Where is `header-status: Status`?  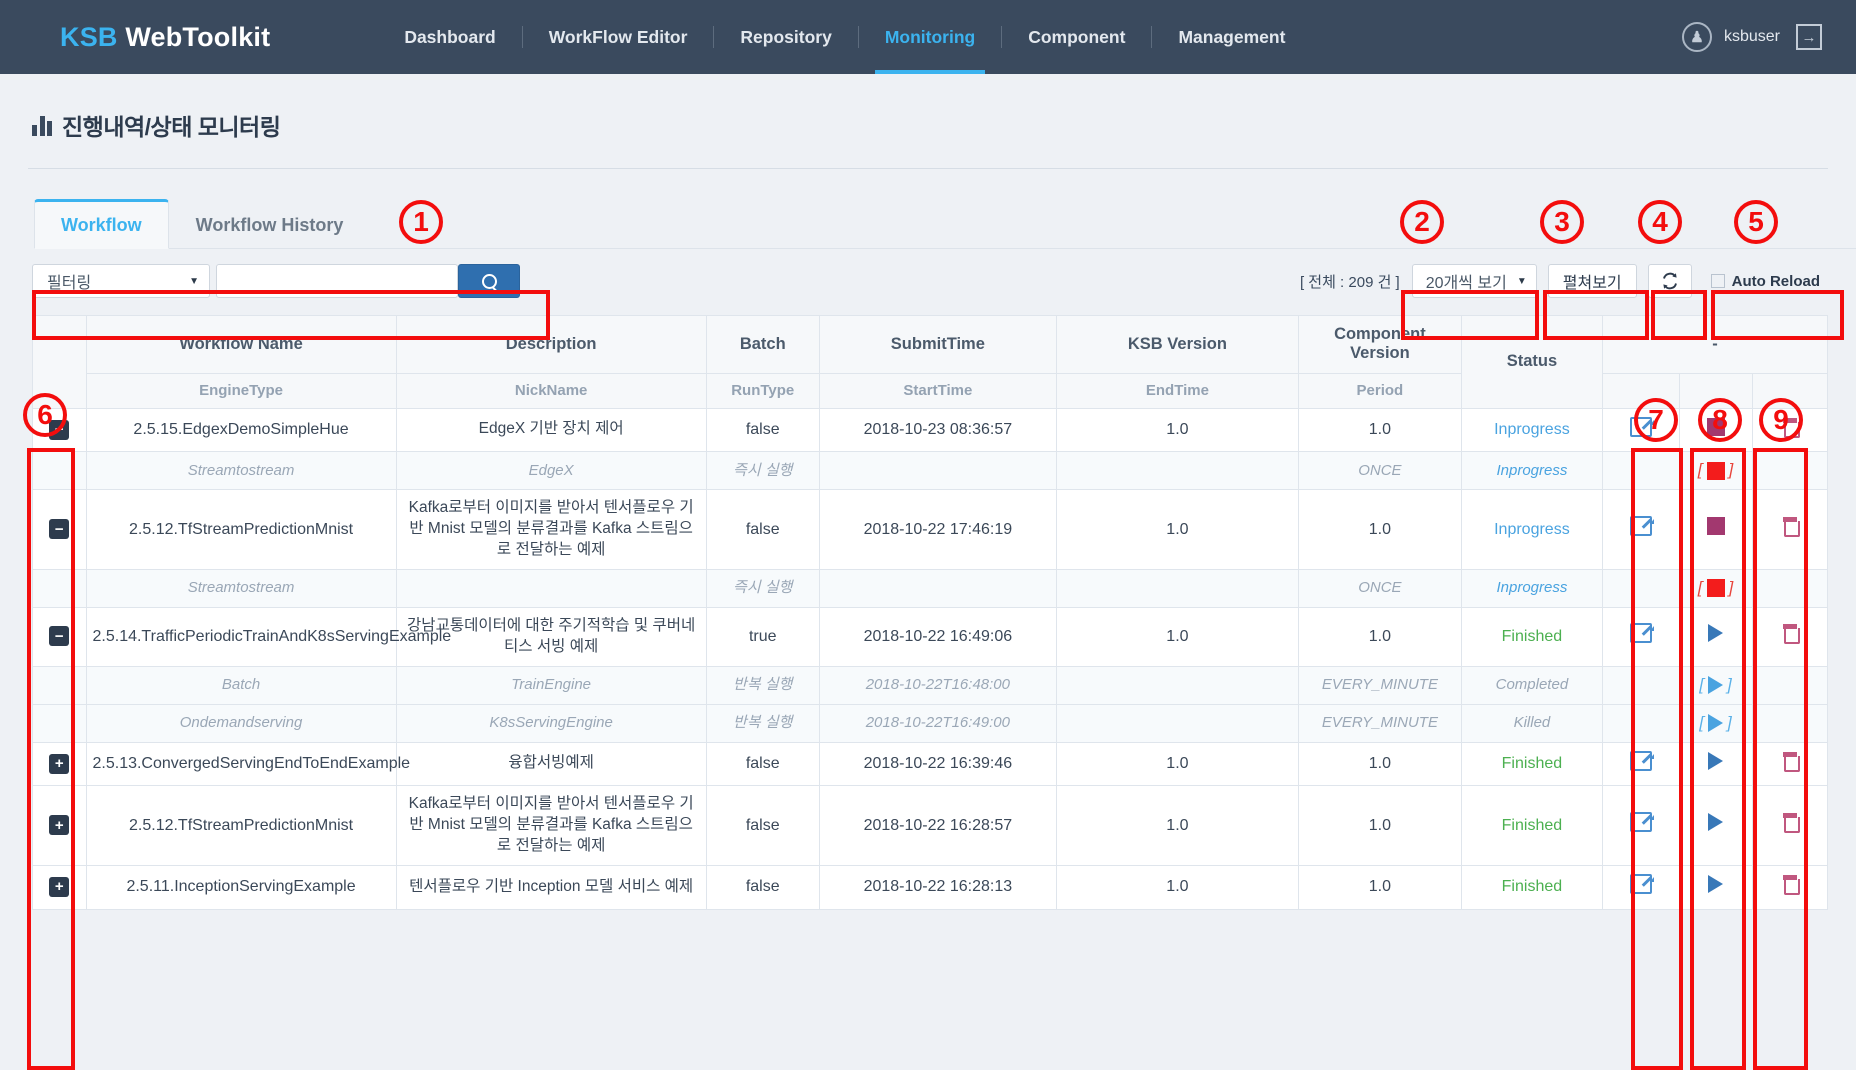
header-status: Status is located at coordinates (1531, 362).